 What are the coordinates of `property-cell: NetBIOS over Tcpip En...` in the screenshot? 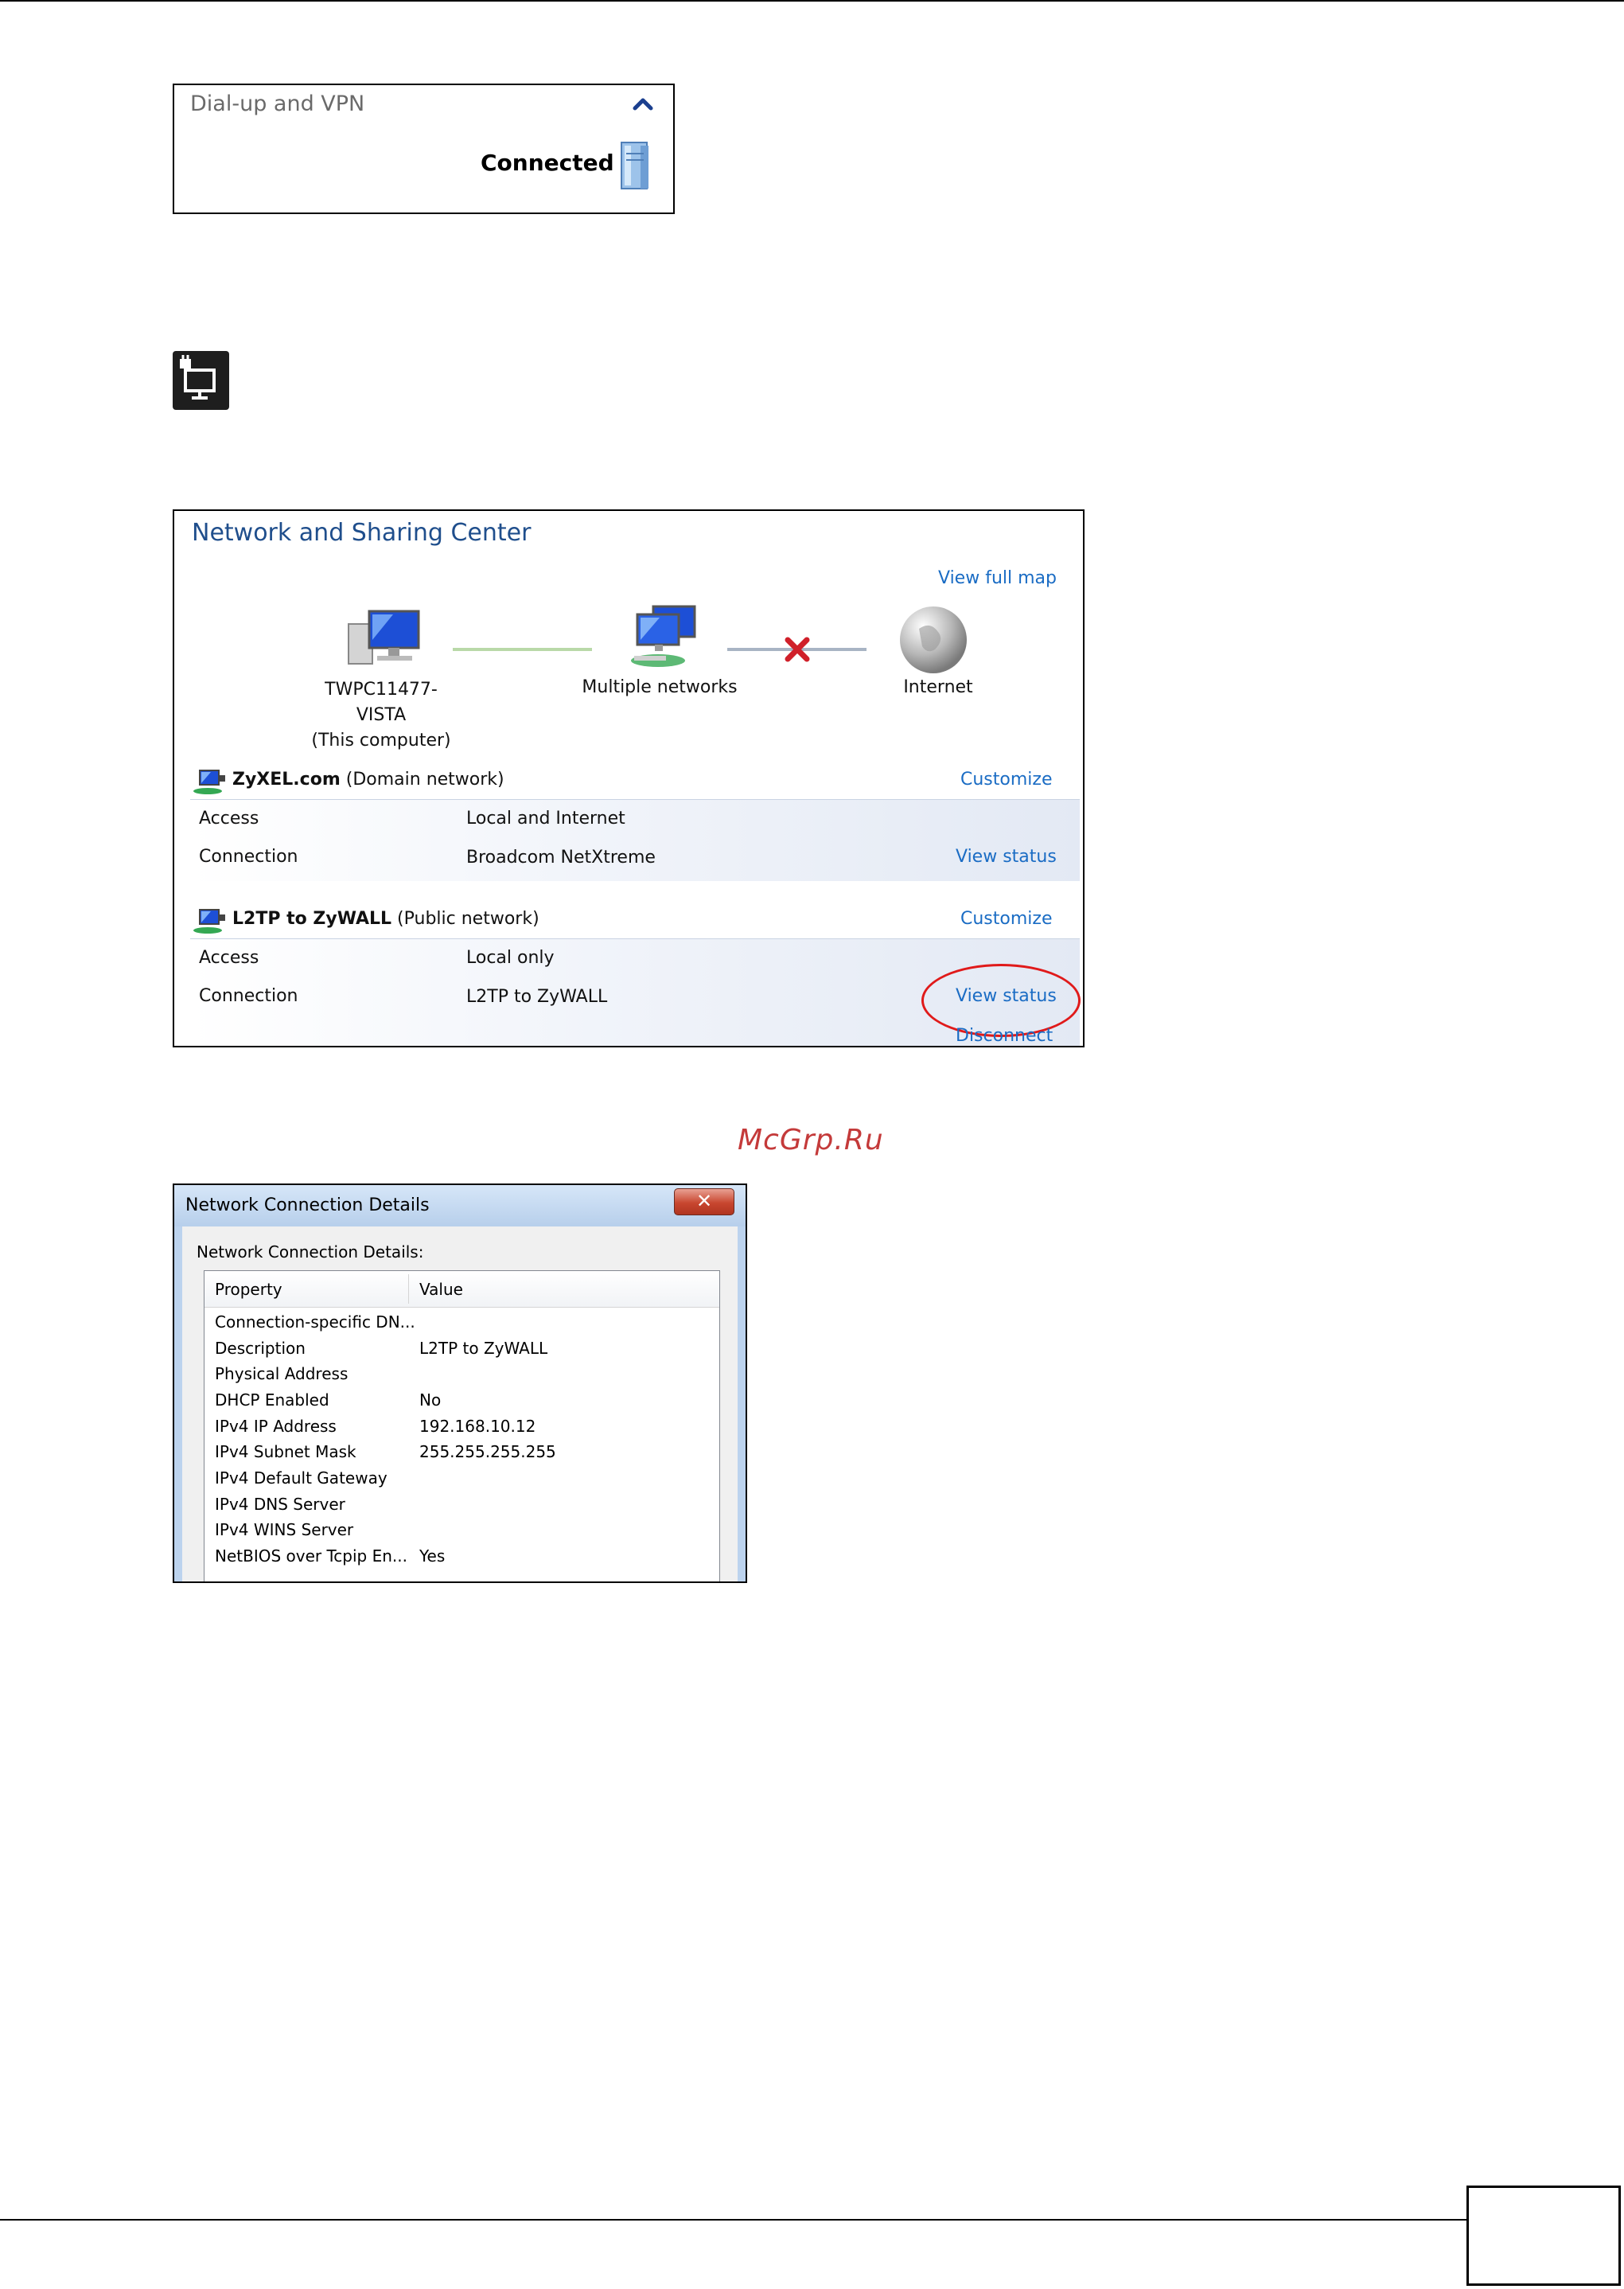 It's located at (311, 1556).